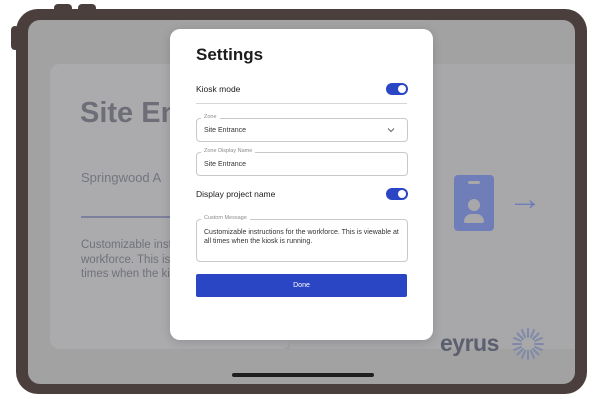 Image resolution: width=594 pixels, height=399 pixels. What do you see at coordinates (525, 199) in the screenshot?
I see `arrow-right-icon: →` at bounding box center [525, 199].